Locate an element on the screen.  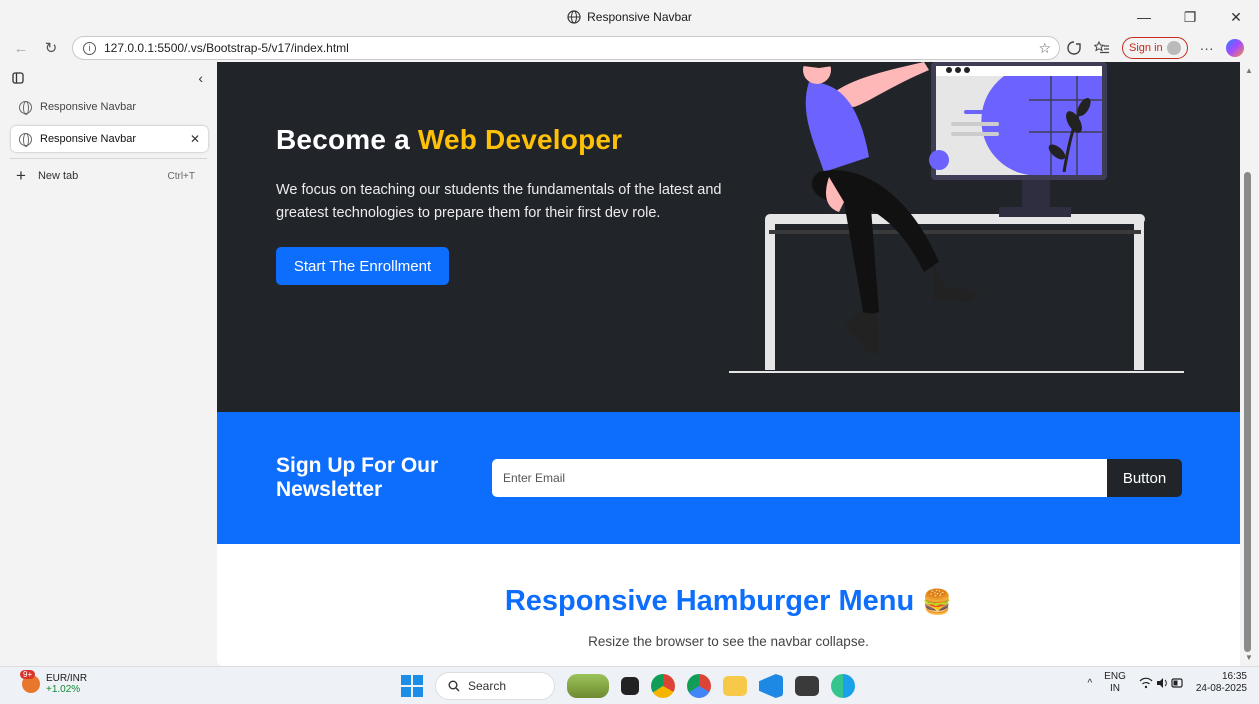
hero-title: Become a Web Developer is located at coordinates (449, 140).